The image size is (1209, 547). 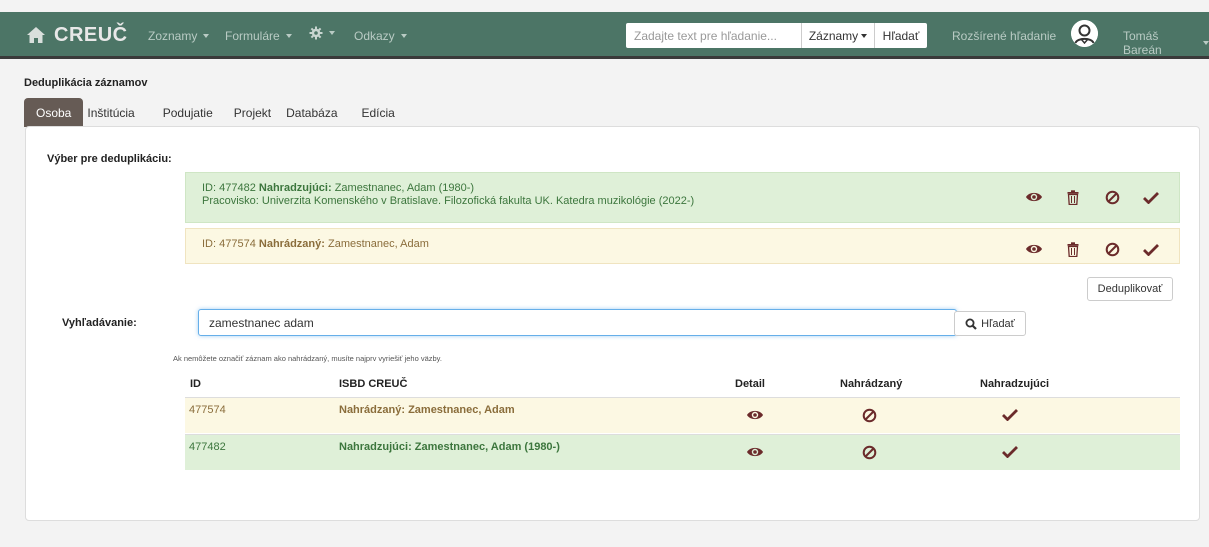 I want to click on column-header-replaced: Nahrádzaný, so click(x=871, y=384).